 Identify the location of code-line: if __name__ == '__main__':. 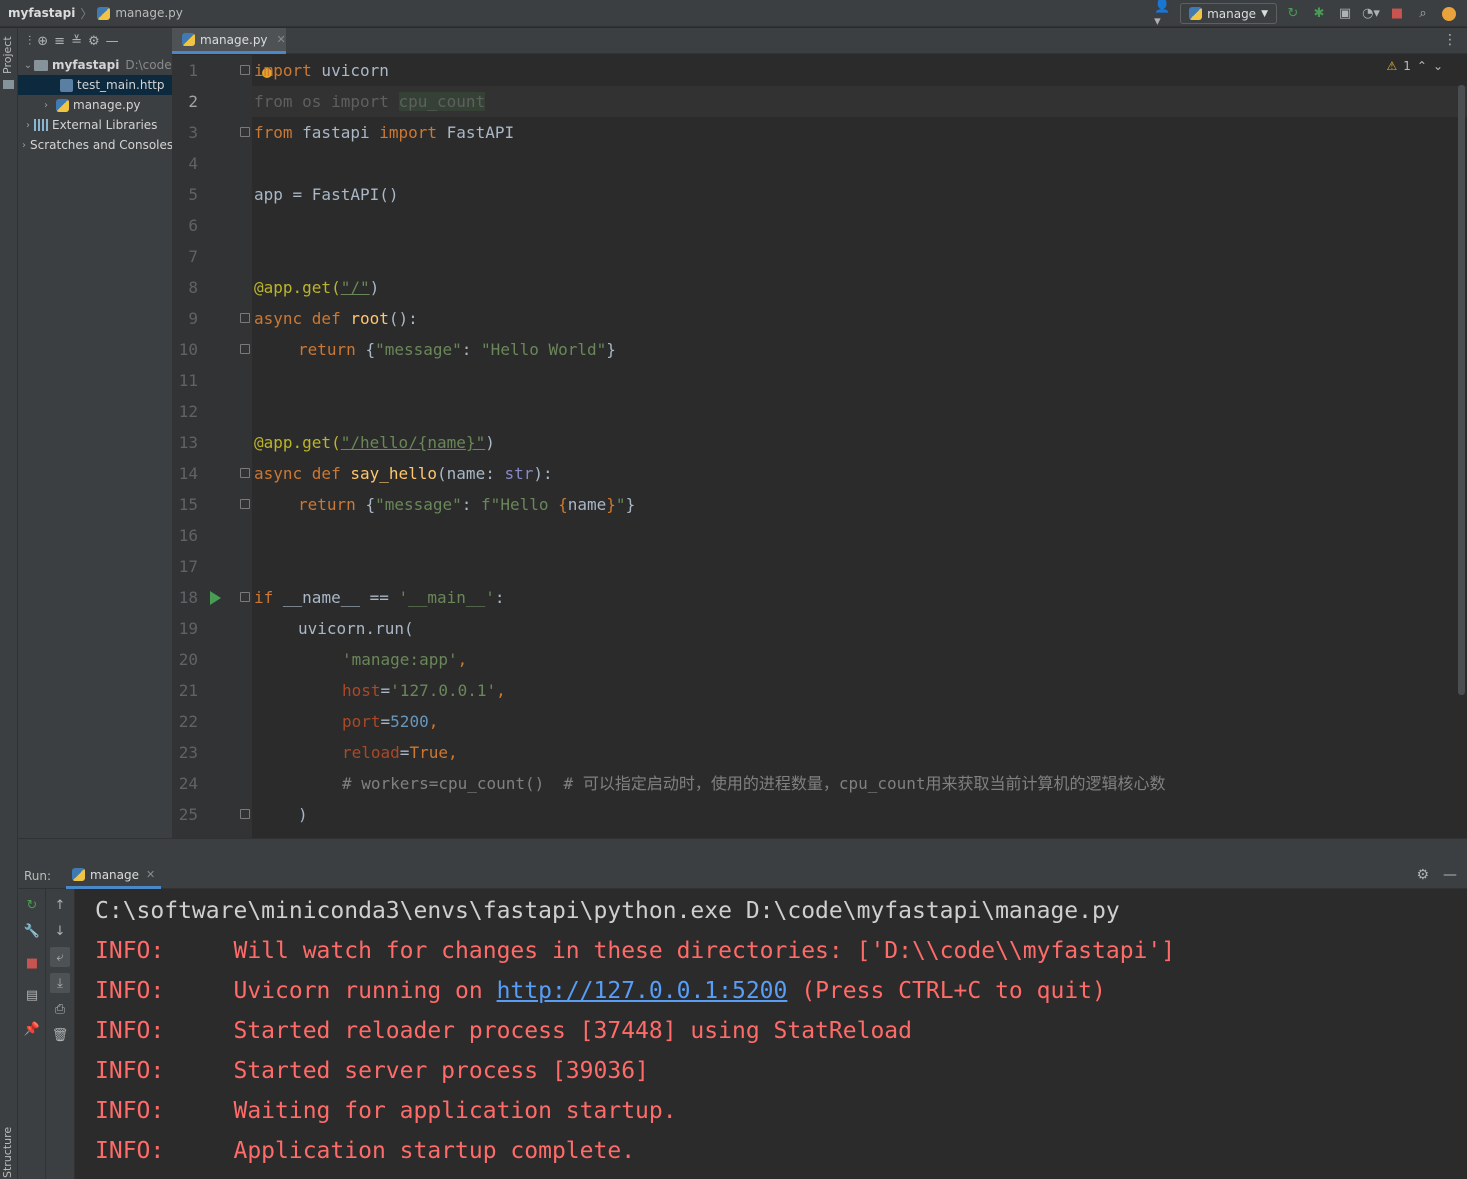
(379, 597).